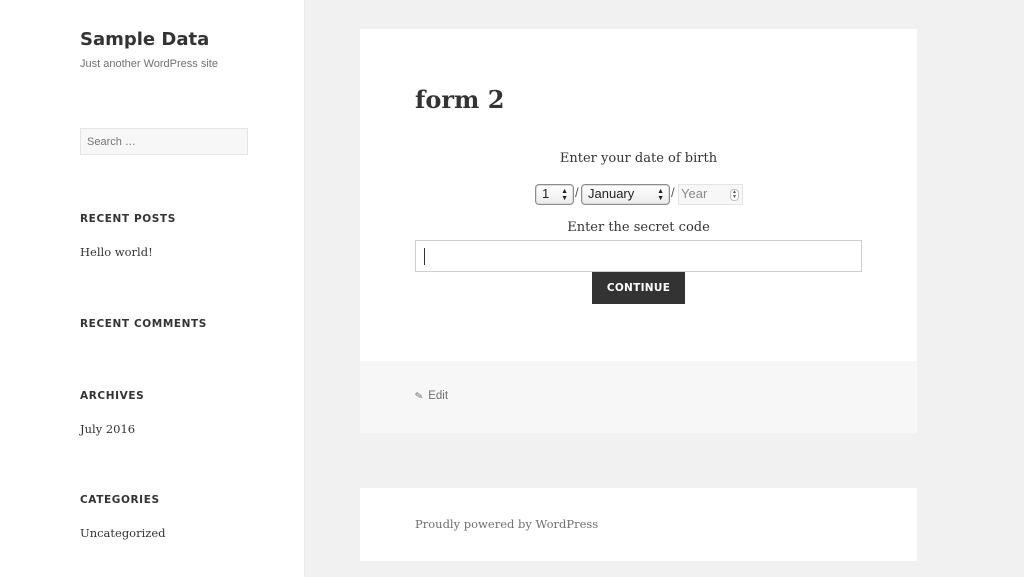  What do you see at coordinates (107, 429) in the screenshot?
I see `archive-link: July 2016` at bounding box center [107, 429].